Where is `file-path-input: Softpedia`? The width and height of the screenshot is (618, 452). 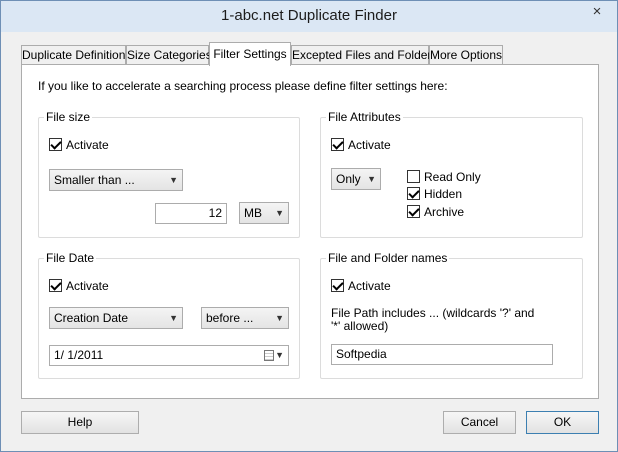 file-path-input: Softpedia is located at coordinates (442, 354).